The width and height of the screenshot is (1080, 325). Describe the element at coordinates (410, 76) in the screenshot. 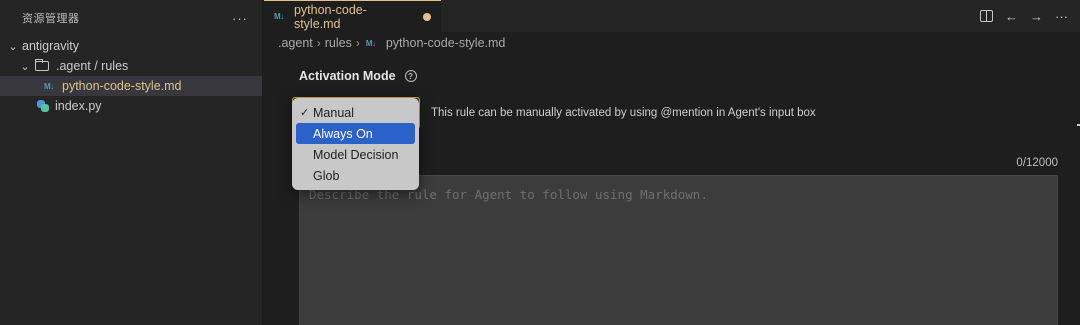

I see `help-circle-icon: ?` at that location.